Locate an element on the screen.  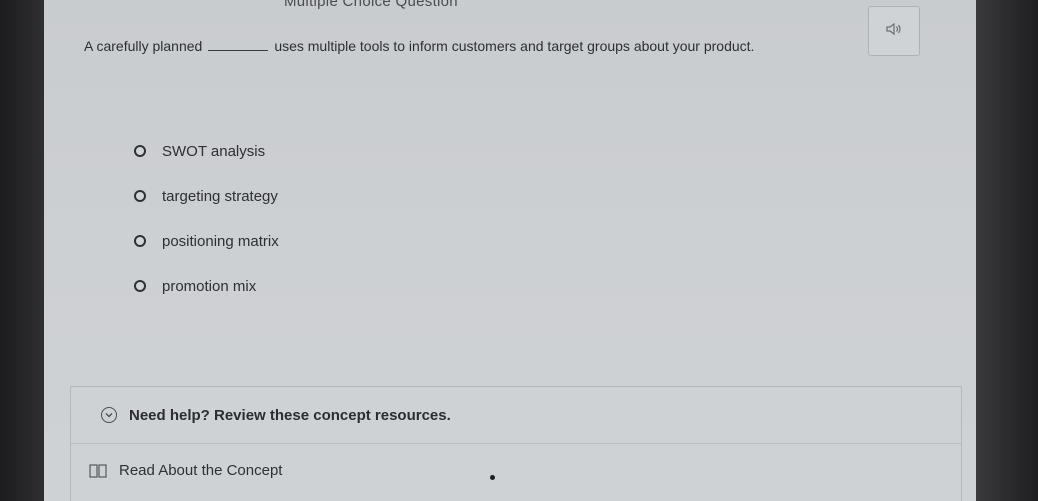
book-icon is located at coordinates (98, 471).